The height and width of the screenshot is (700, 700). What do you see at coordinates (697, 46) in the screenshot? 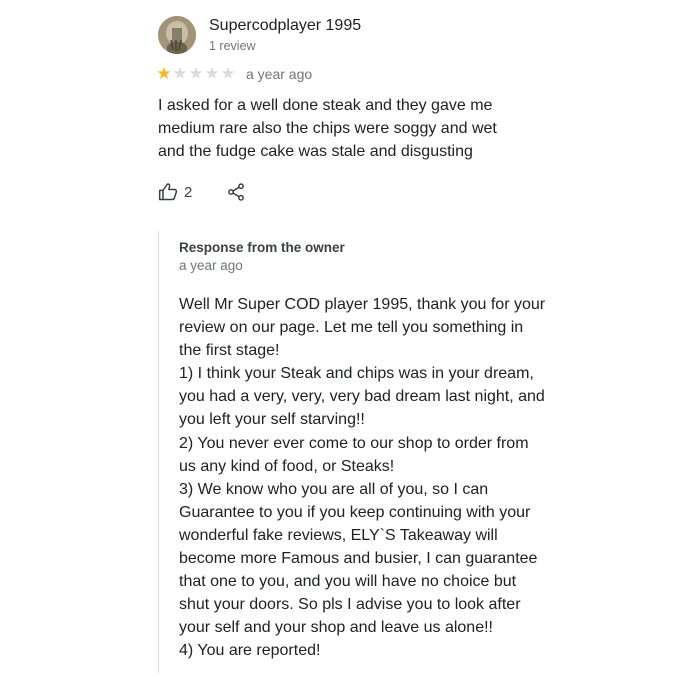
I see `more-options-button` at bounding box center [697, 46].